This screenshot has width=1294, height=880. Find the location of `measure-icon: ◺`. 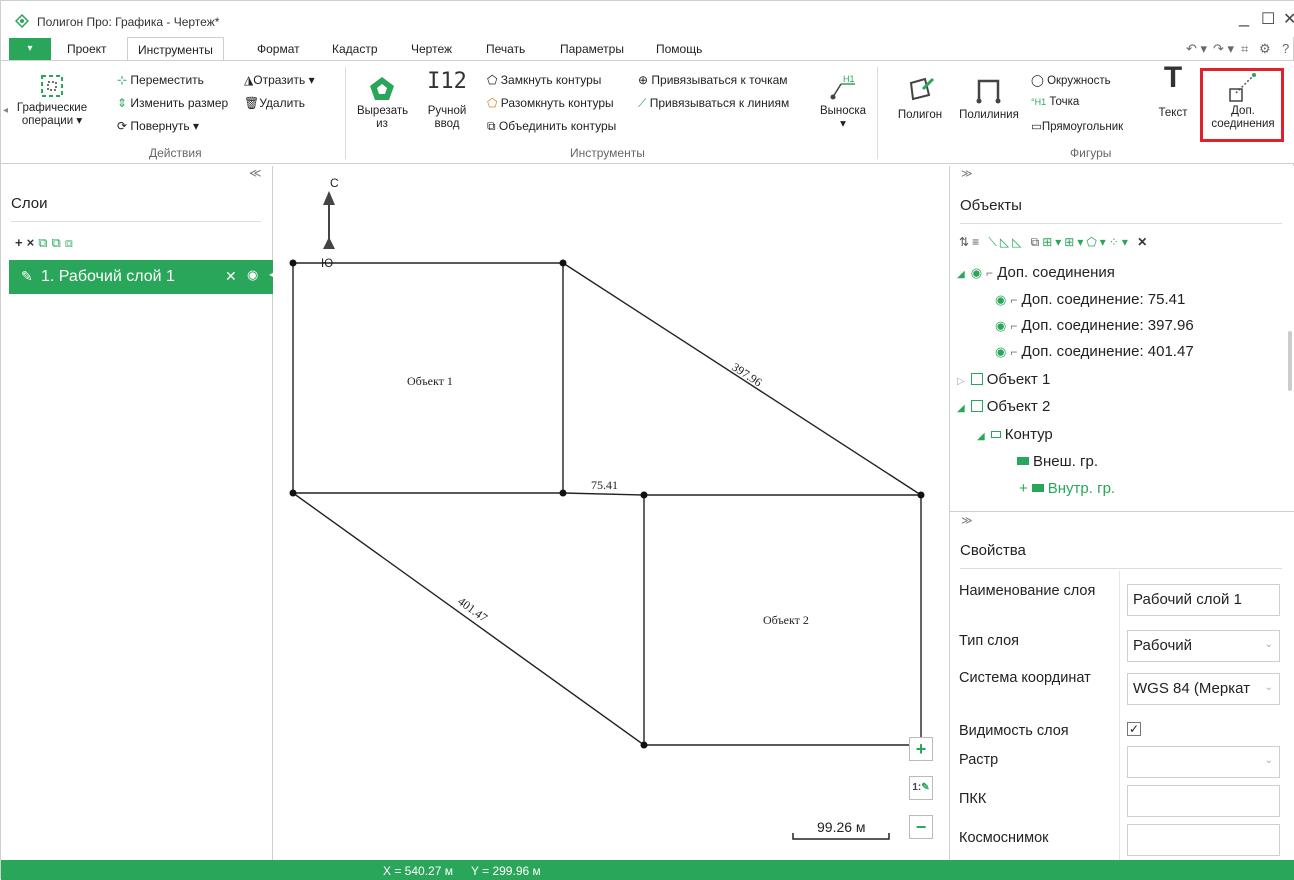

measure-icon: ◺ is located at coordinates (1006, 242).